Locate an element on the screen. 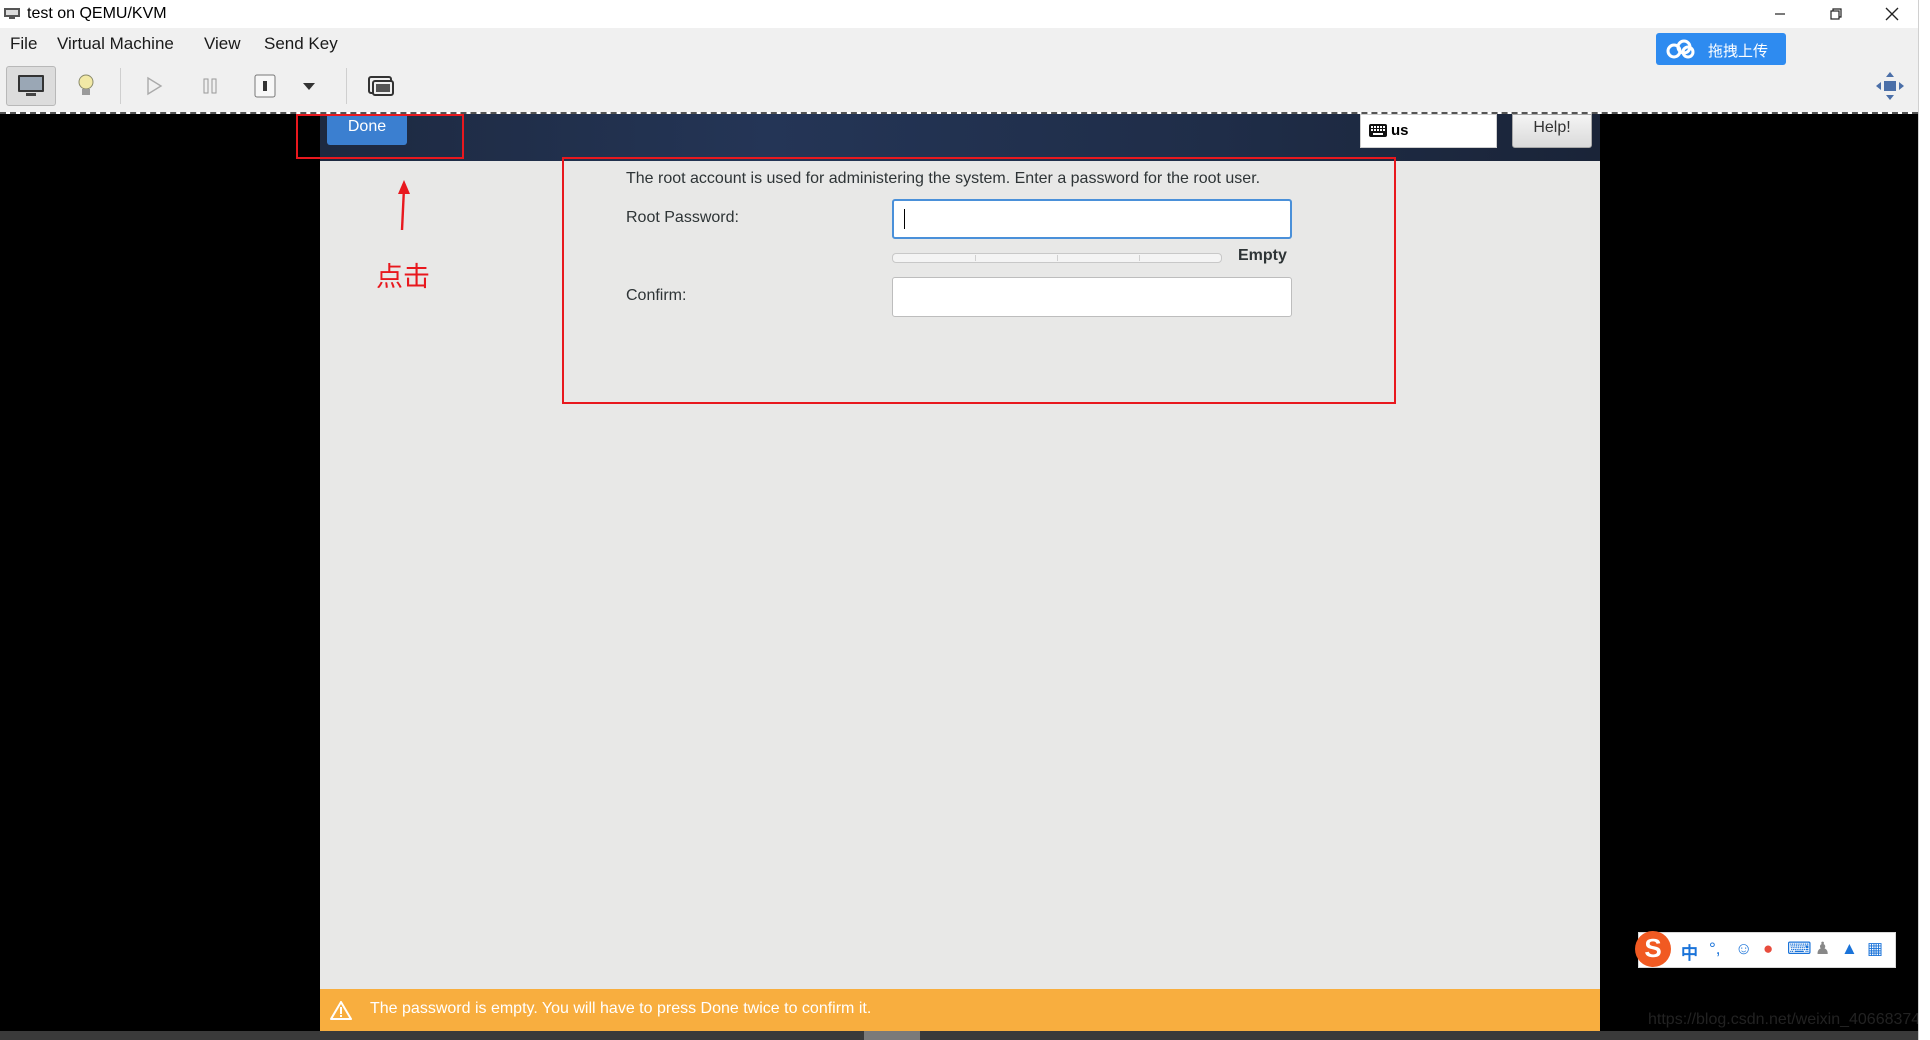 This screenshot has width=1930, height=1040. chinese-mode-icon: 中 is located at coordinates (1689, 951).